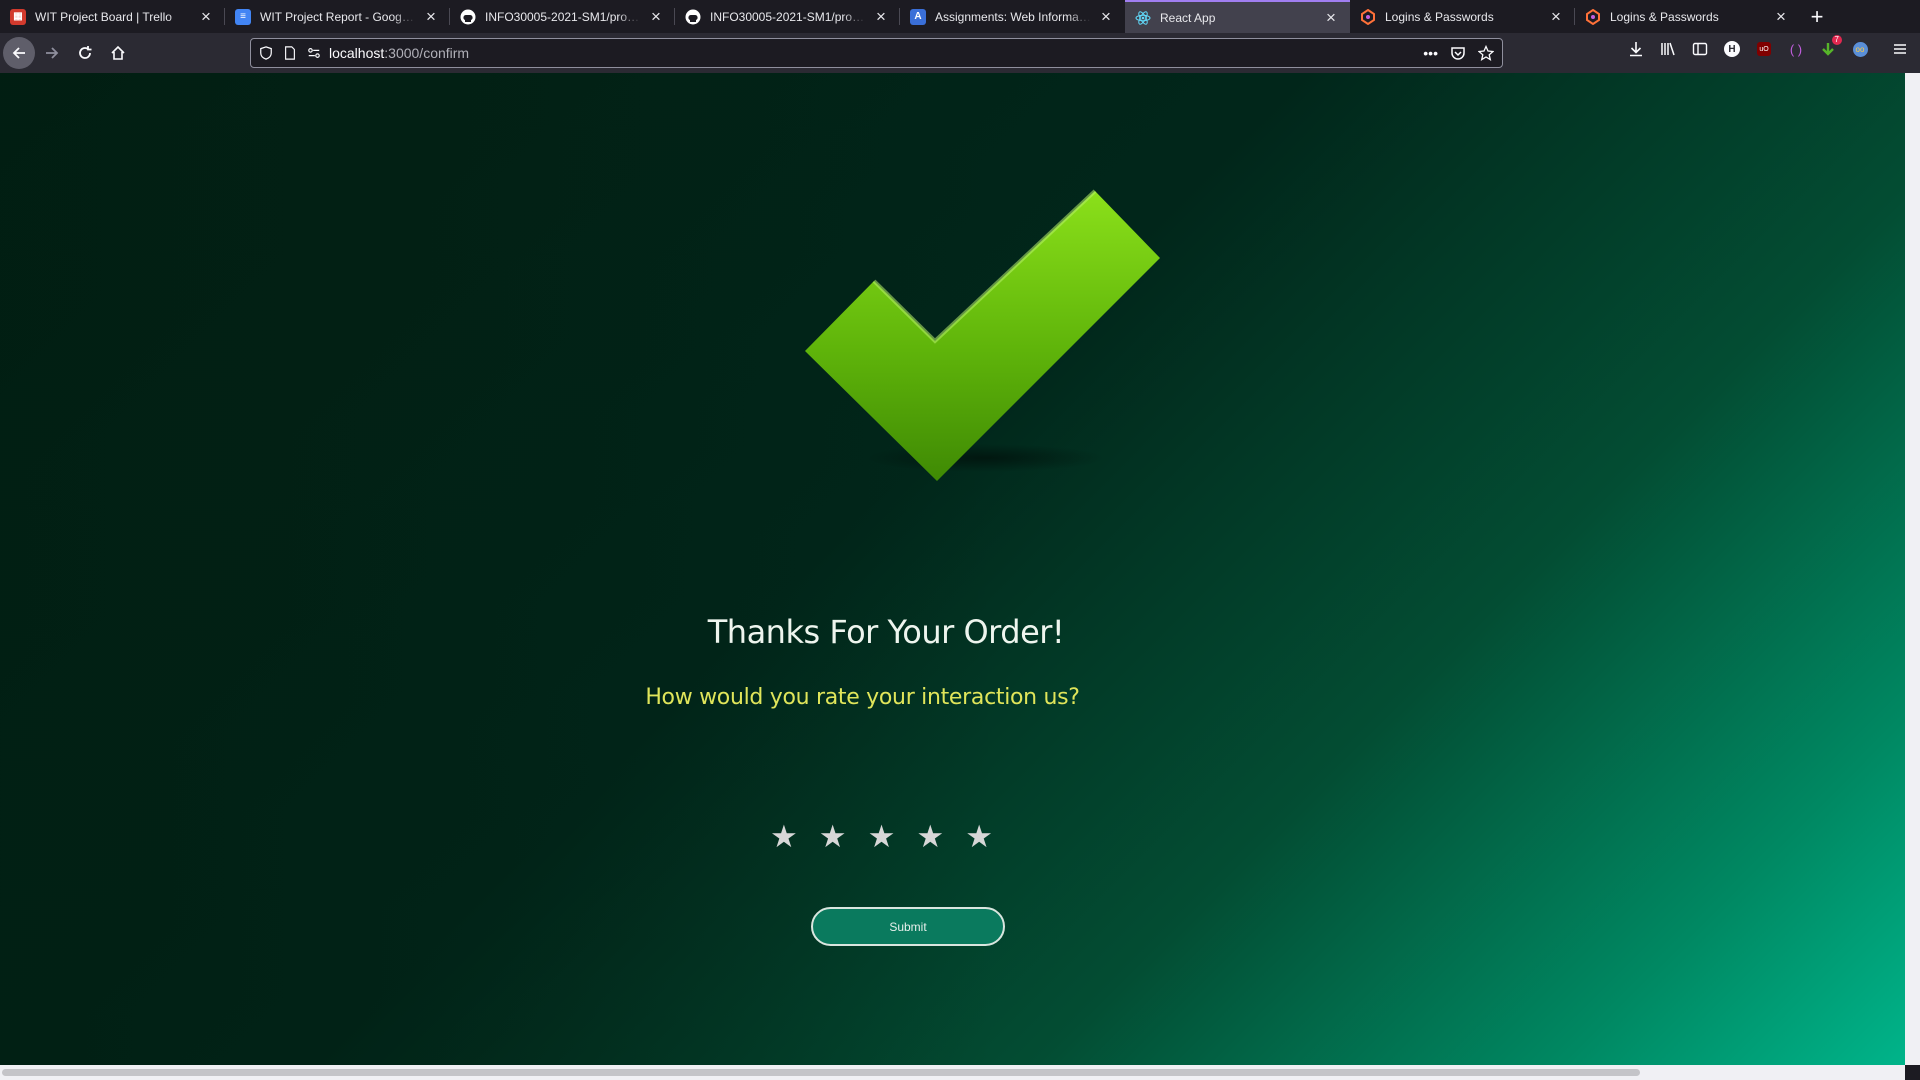 The height and width of the screenshot is (1080, 1920). What do you see at coordinates (1237, 16) in the screenshot?
I see `tab-react-app: React App ×` at bounding box center [1237, 16].